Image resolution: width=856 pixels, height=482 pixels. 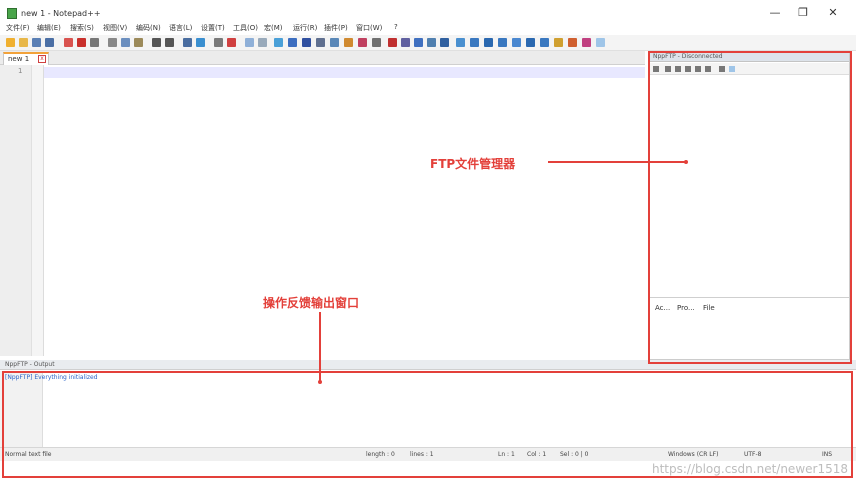 I want to click on ftp-settings-icon, so click(x=668, y=69).